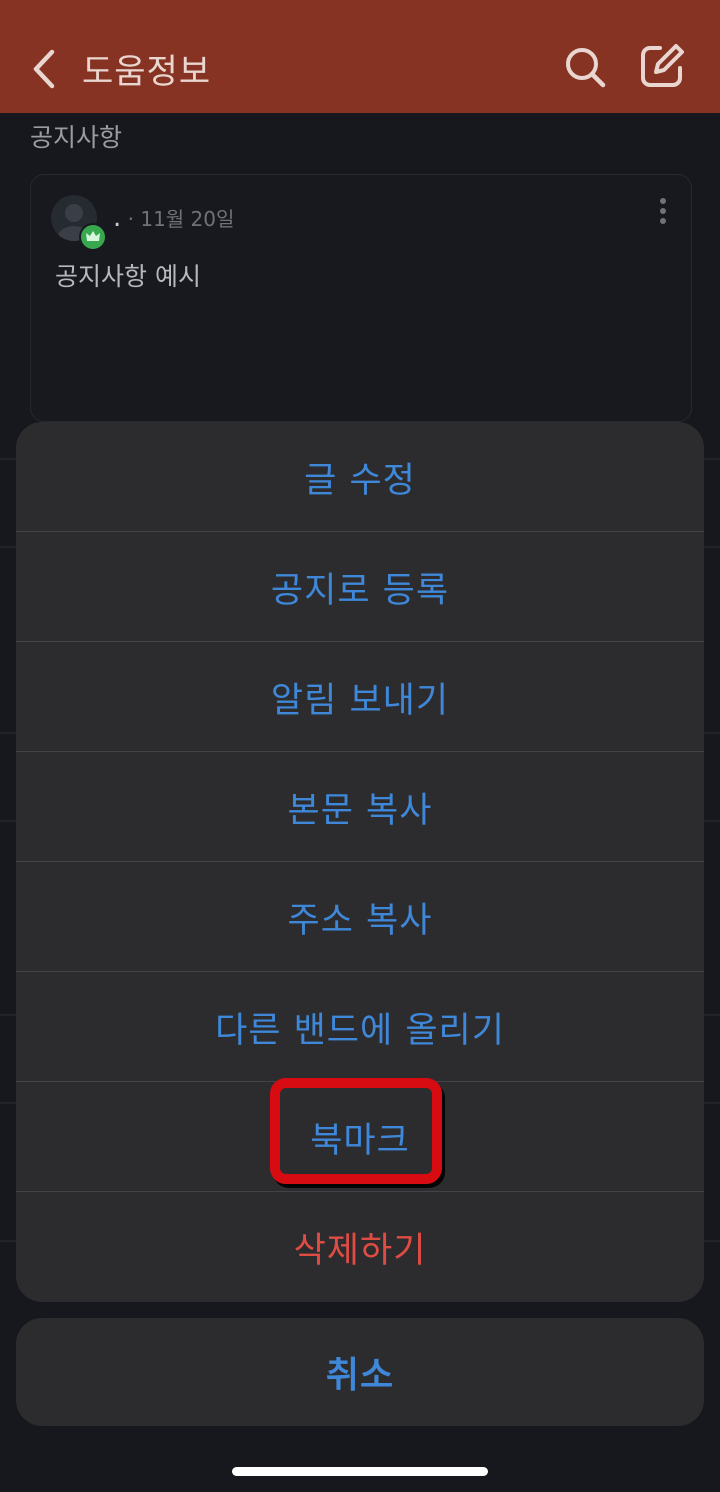 The width and height of the screenshot is (720, 1492). I want to click on copy-address-button: 주소 복사, so click(360, 917).